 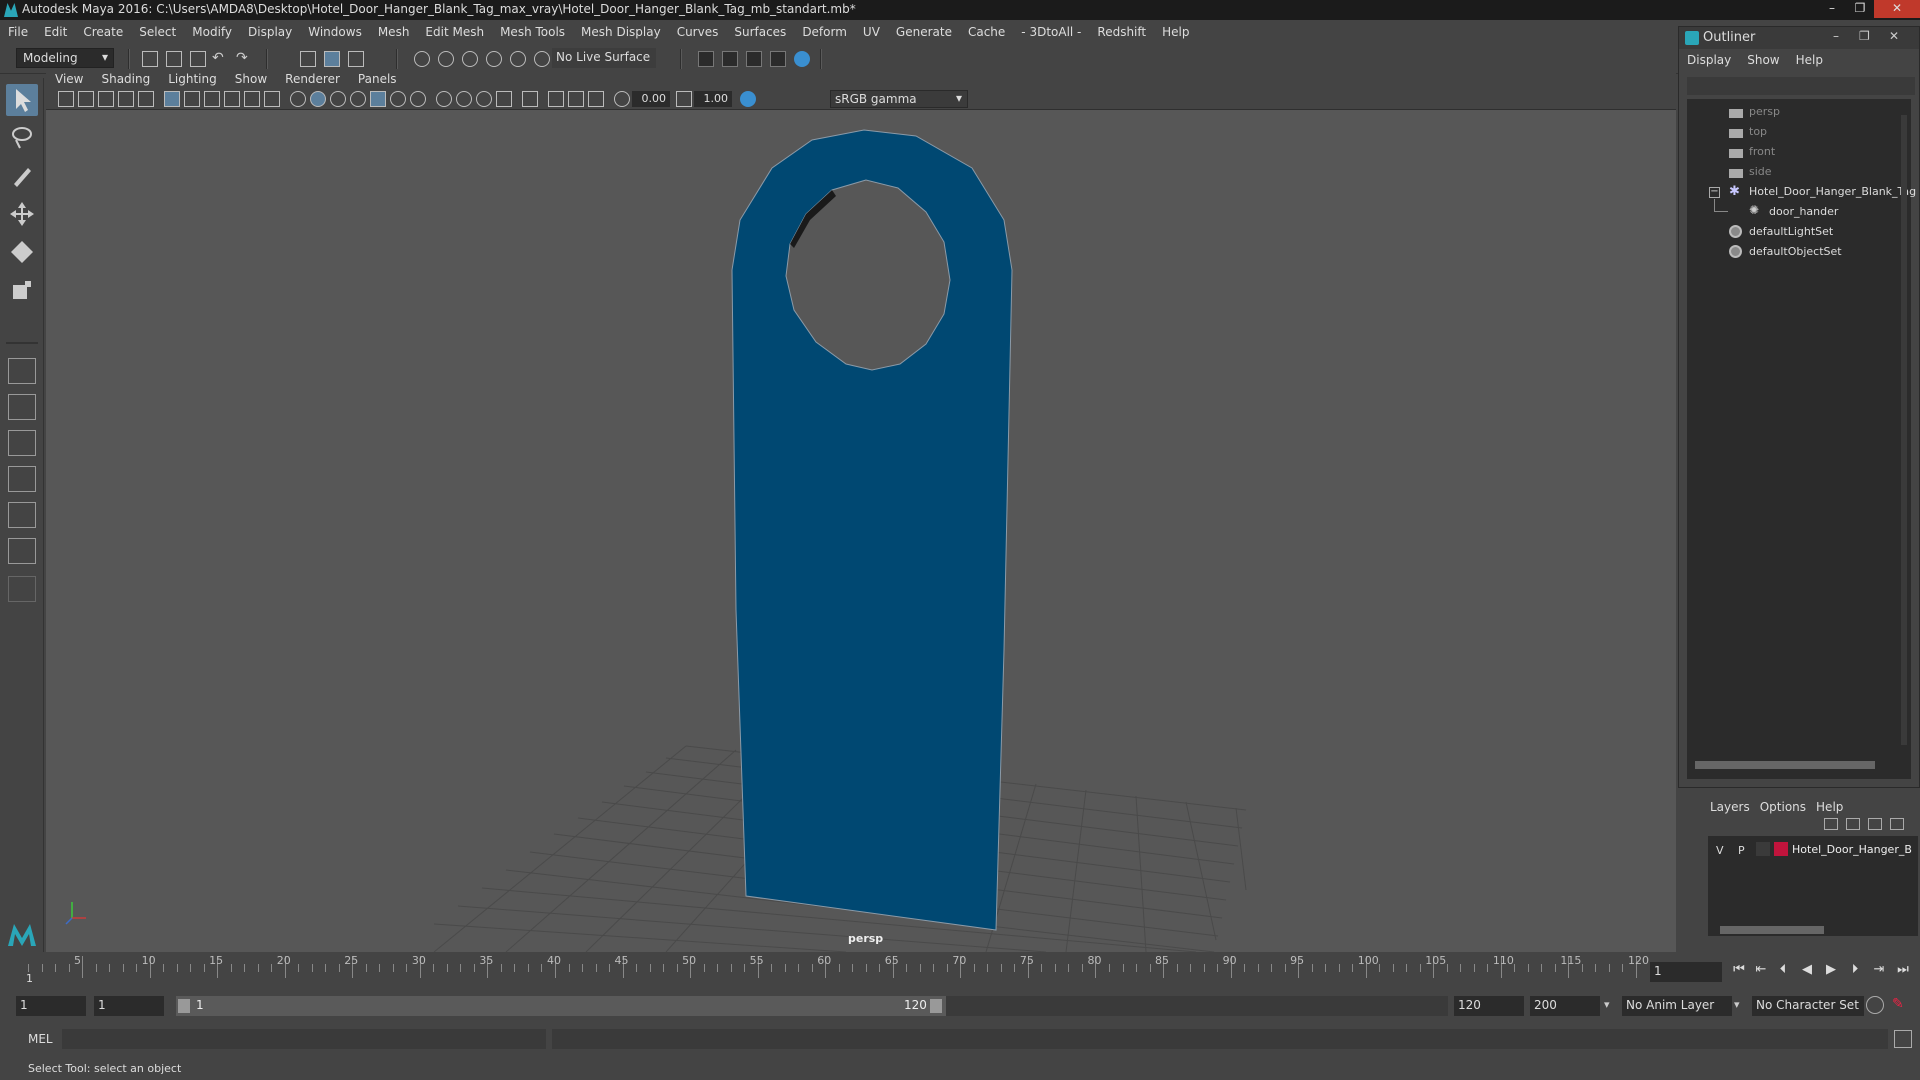 I want to click on persp-graph-layout-button, so click(x=22, y=479).